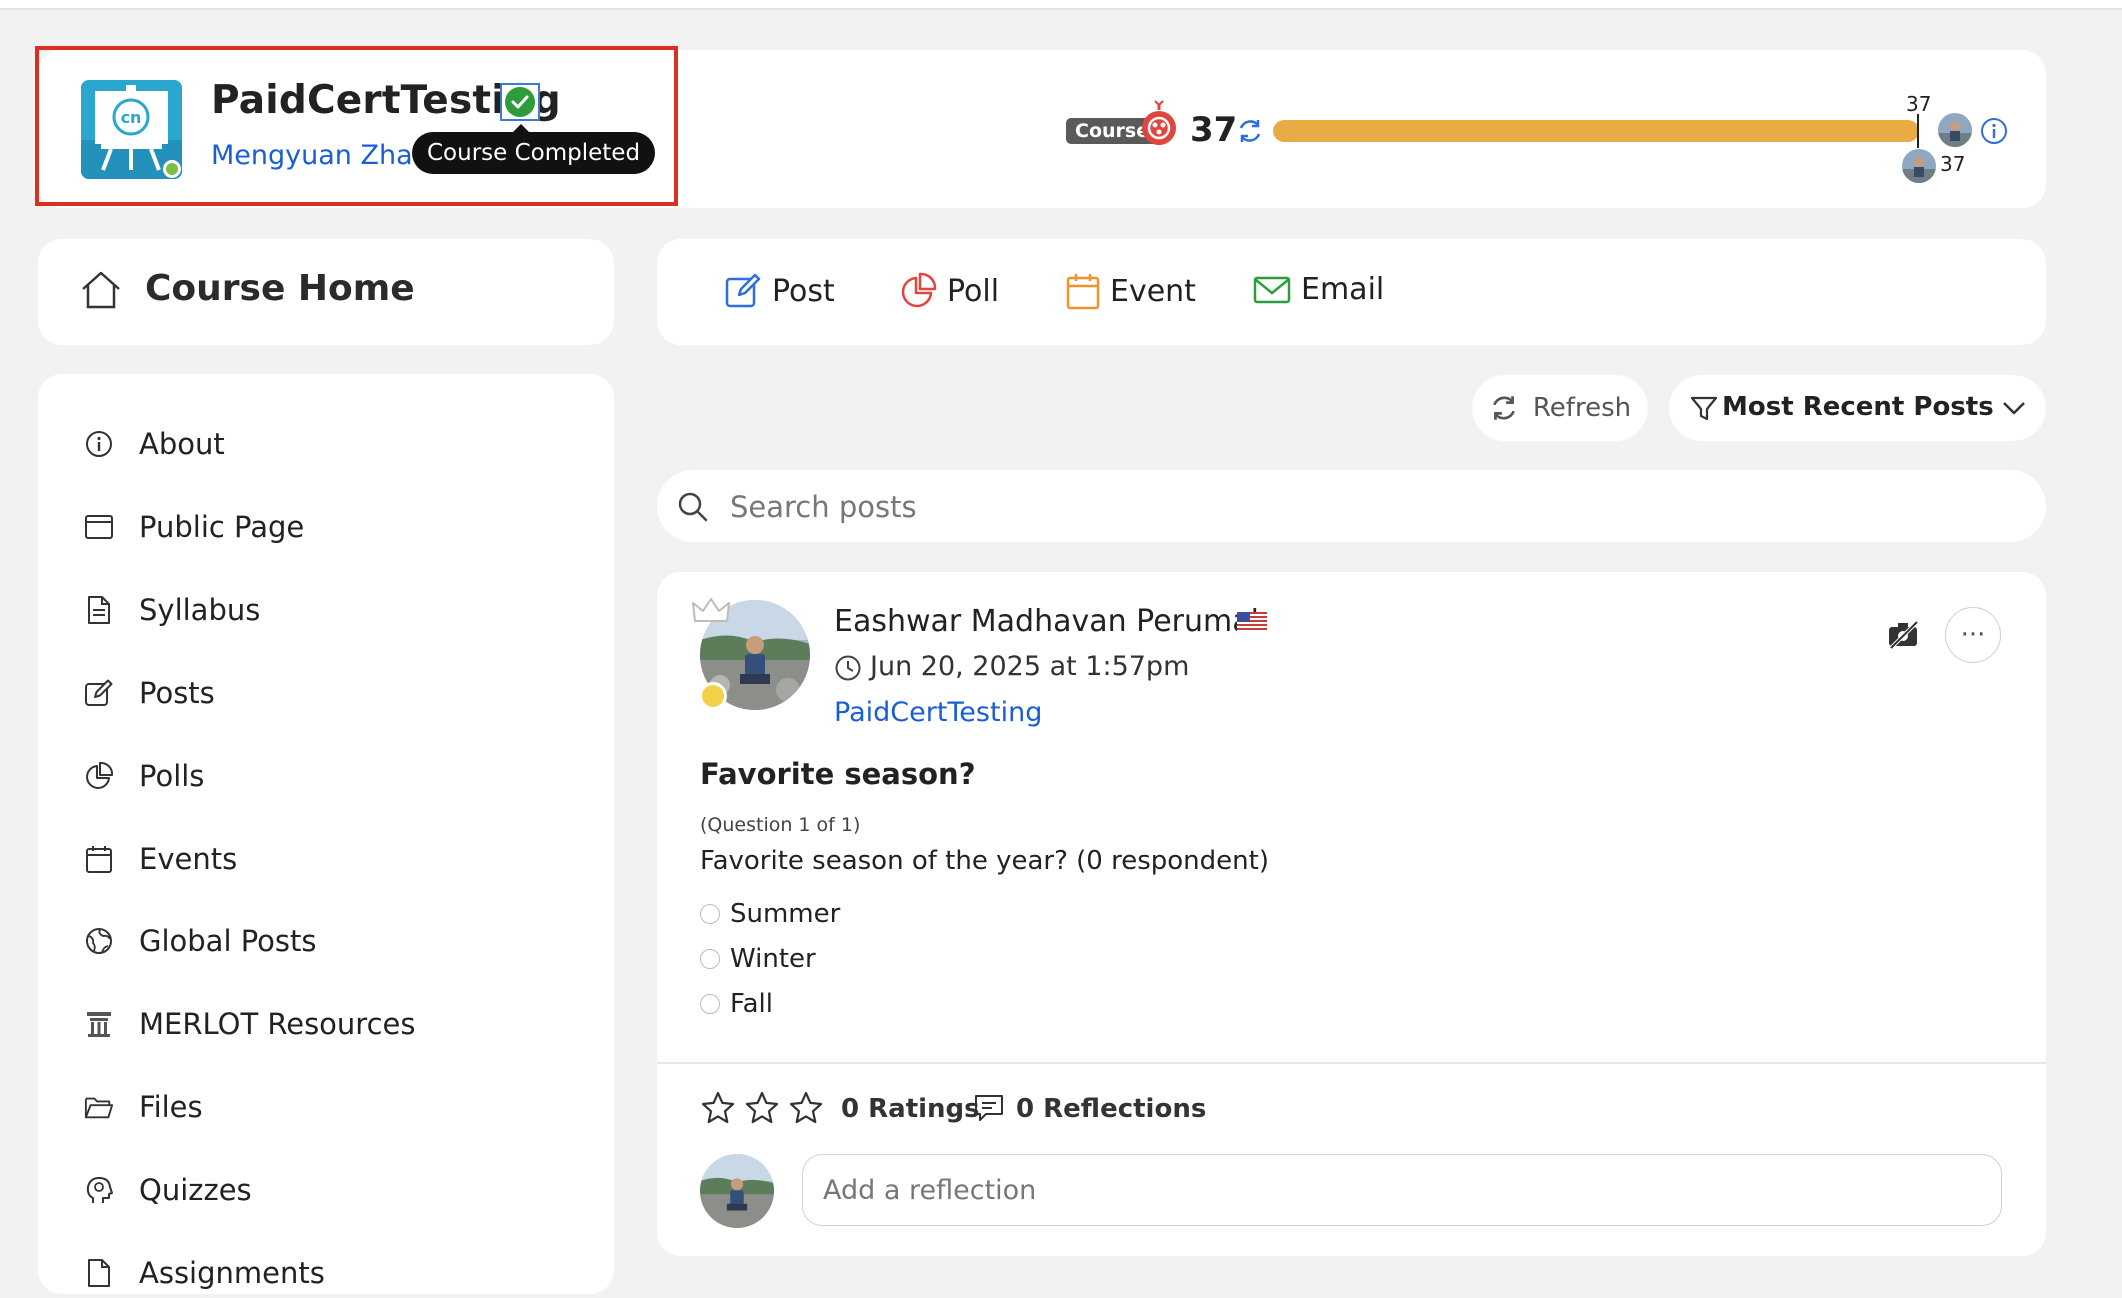 Image resolution: width=2122 pixels, height=1298 pixels. I want to click on sidebar-item-label: Files, so click(171, 1107).